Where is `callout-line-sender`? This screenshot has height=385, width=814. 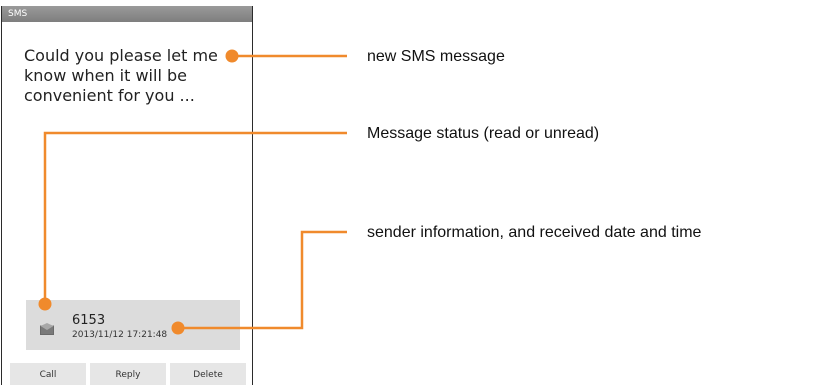
callout-line-sender is located at coordinates (262, 280).